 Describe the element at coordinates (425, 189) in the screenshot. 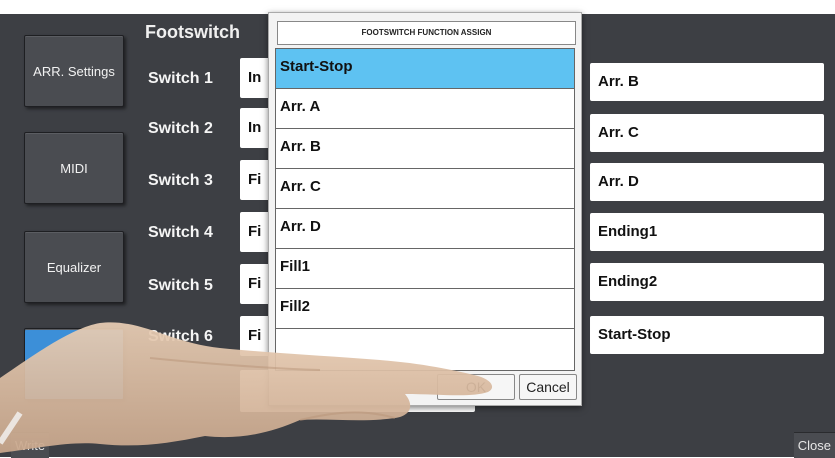

I see `list-item: Arr. C` at that location.